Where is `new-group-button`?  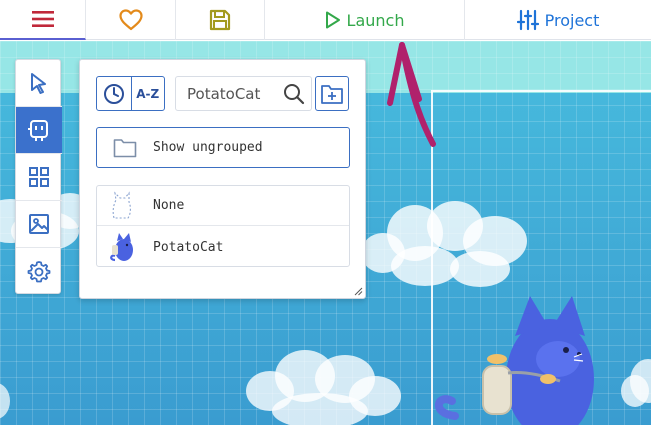 new-group-button is located at coordinates (332, 93).